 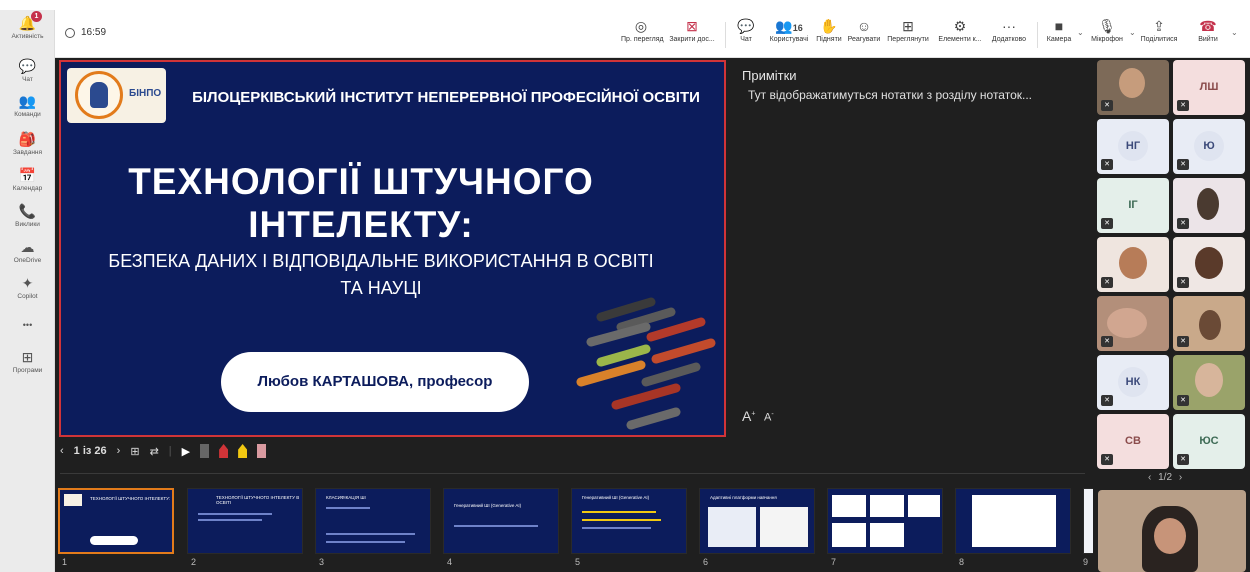 I want to click on pen-gray-icon, so click(x=205, y=451).